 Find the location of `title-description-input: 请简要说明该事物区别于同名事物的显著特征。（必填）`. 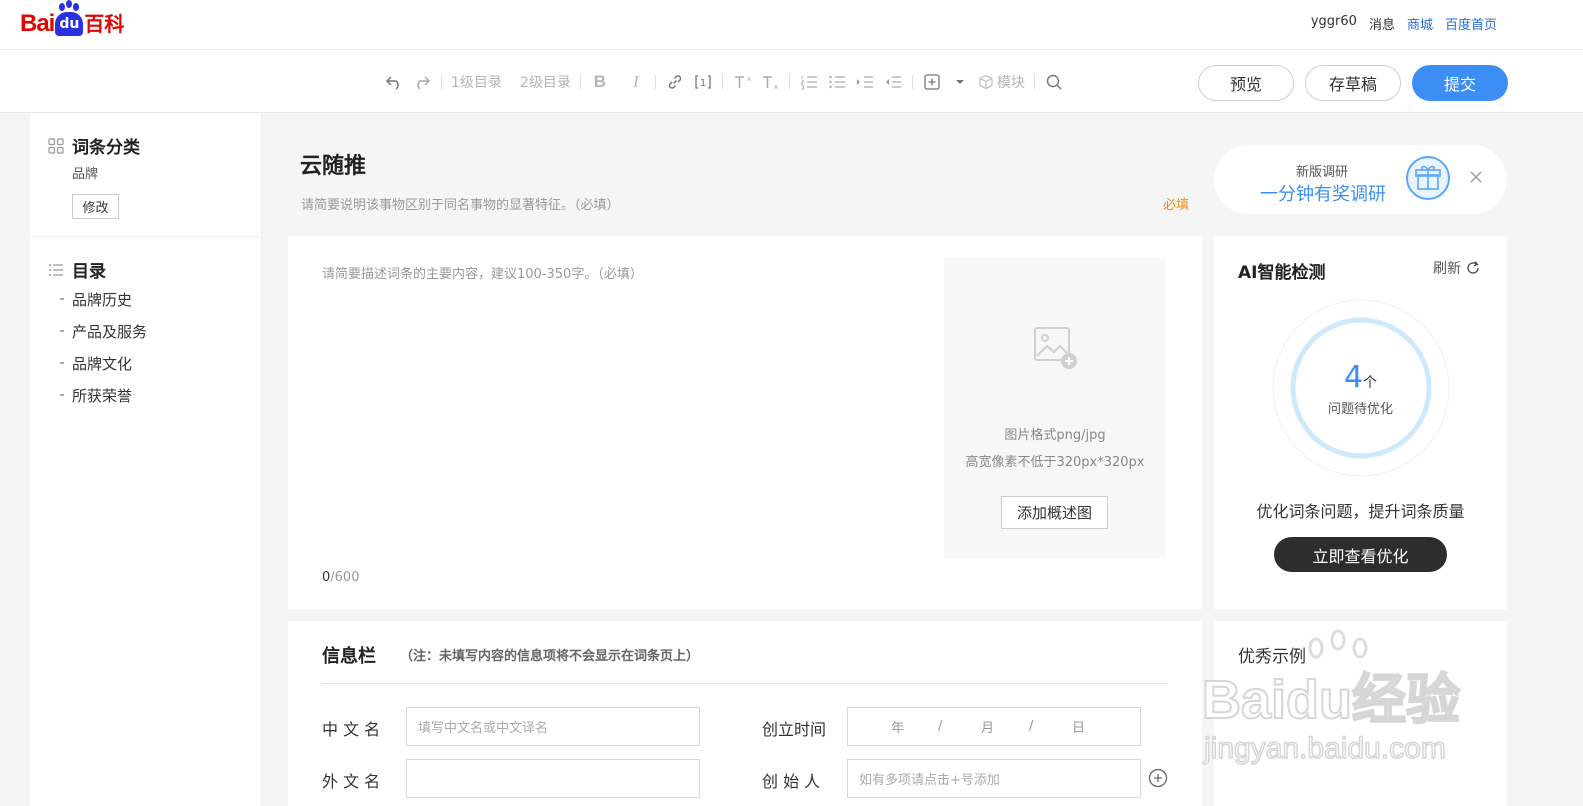

title-description-input: 请简要说明该事物区别于同名事物的显著特征。（必填） is located at coordinates (460, 203).